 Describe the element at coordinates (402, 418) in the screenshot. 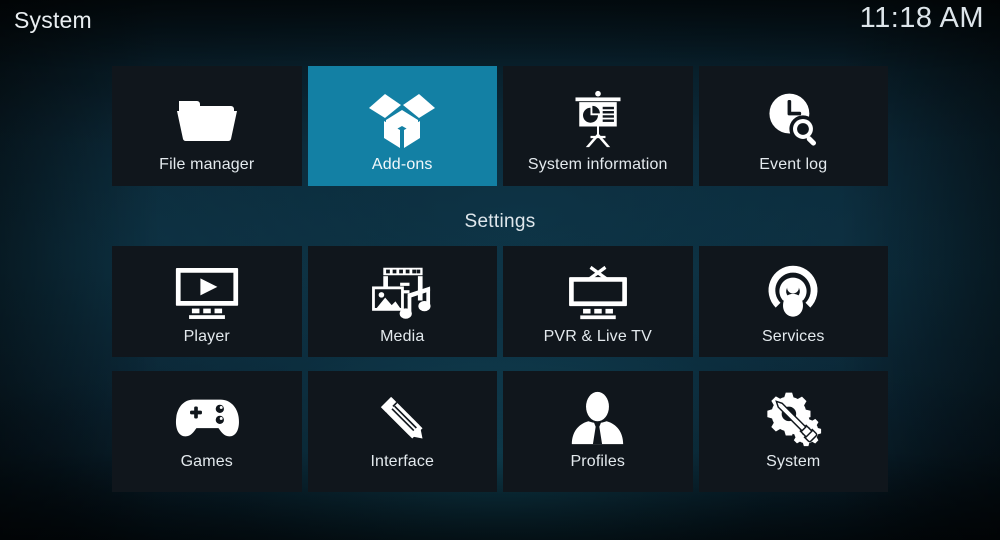

I see `pencil-ruler-icon` at that location.